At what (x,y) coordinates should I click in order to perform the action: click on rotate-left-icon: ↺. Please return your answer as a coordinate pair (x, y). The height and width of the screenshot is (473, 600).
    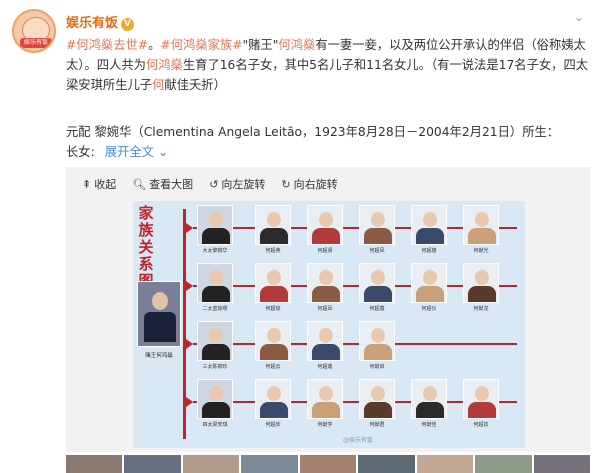
    Looking at the image, I should click on (214, 184).